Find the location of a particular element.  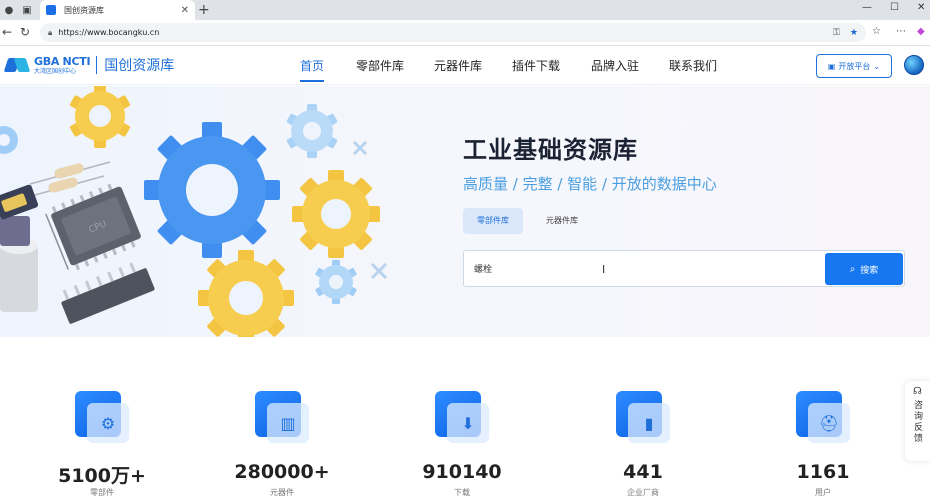

minimize-icon: — is located at coordinates (867, 7).